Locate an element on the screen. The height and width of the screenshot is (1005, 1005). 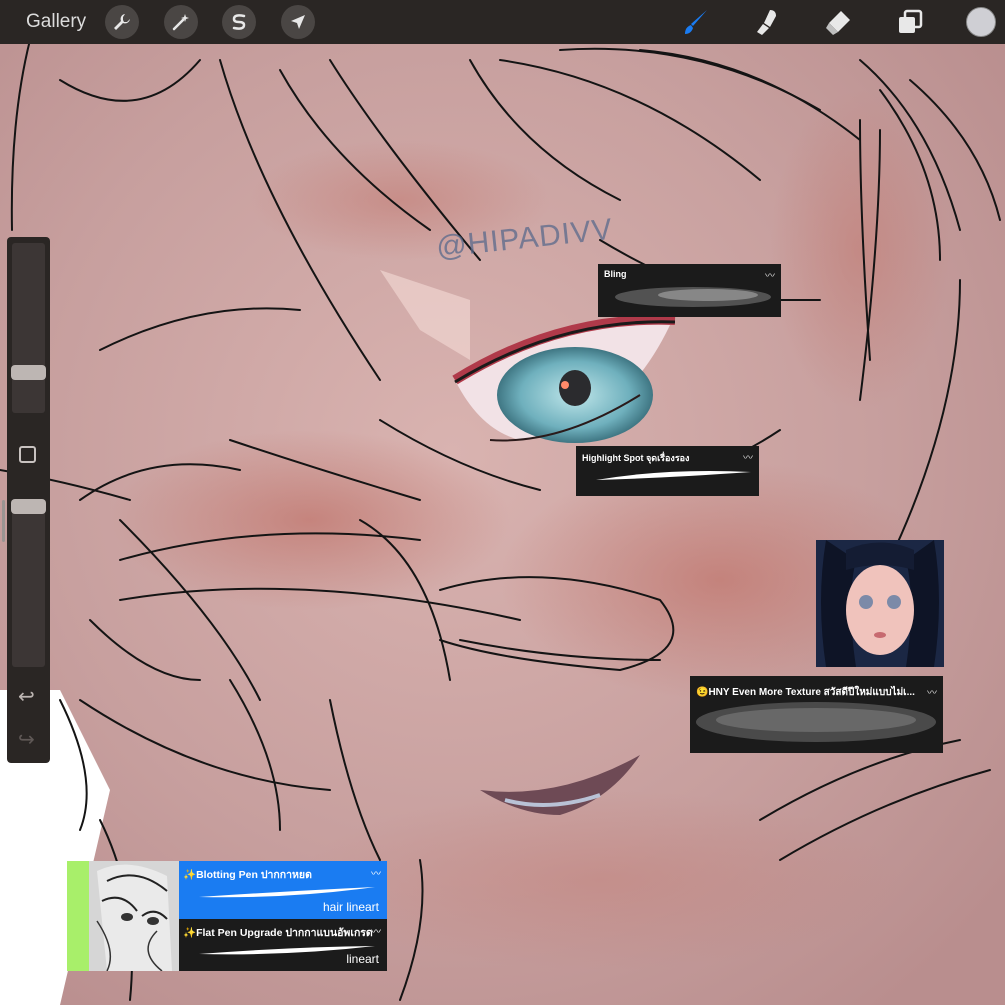
sidebar-edge-handle is located at coordinates (3, 521).